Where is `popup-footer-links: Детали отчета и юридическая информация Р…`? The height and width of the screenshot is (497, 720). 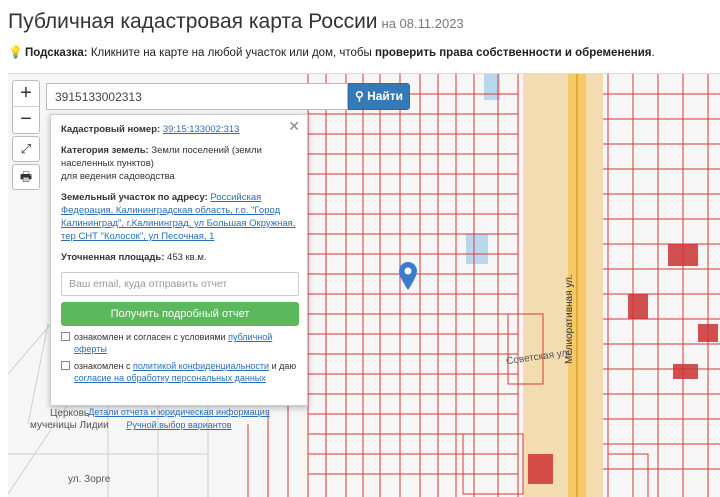
popup-footer-links: Детали отчета и юридическая информация Р… is located at coordinates (179, 419).